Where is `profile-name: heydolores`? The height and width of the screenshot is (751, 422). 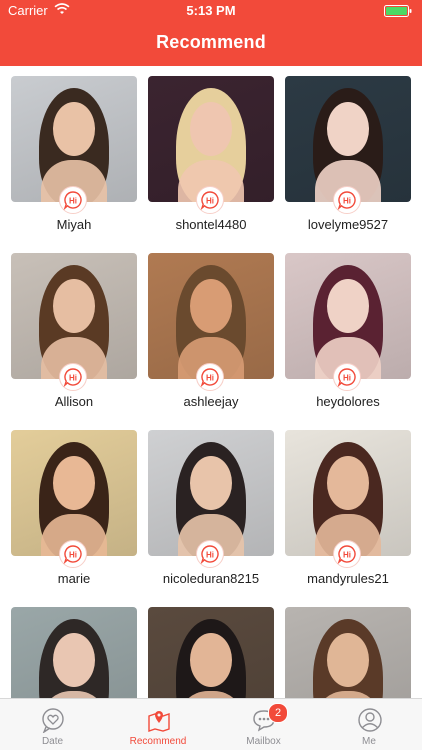 profile-name: heydolores is located at coordinates (348, 401).